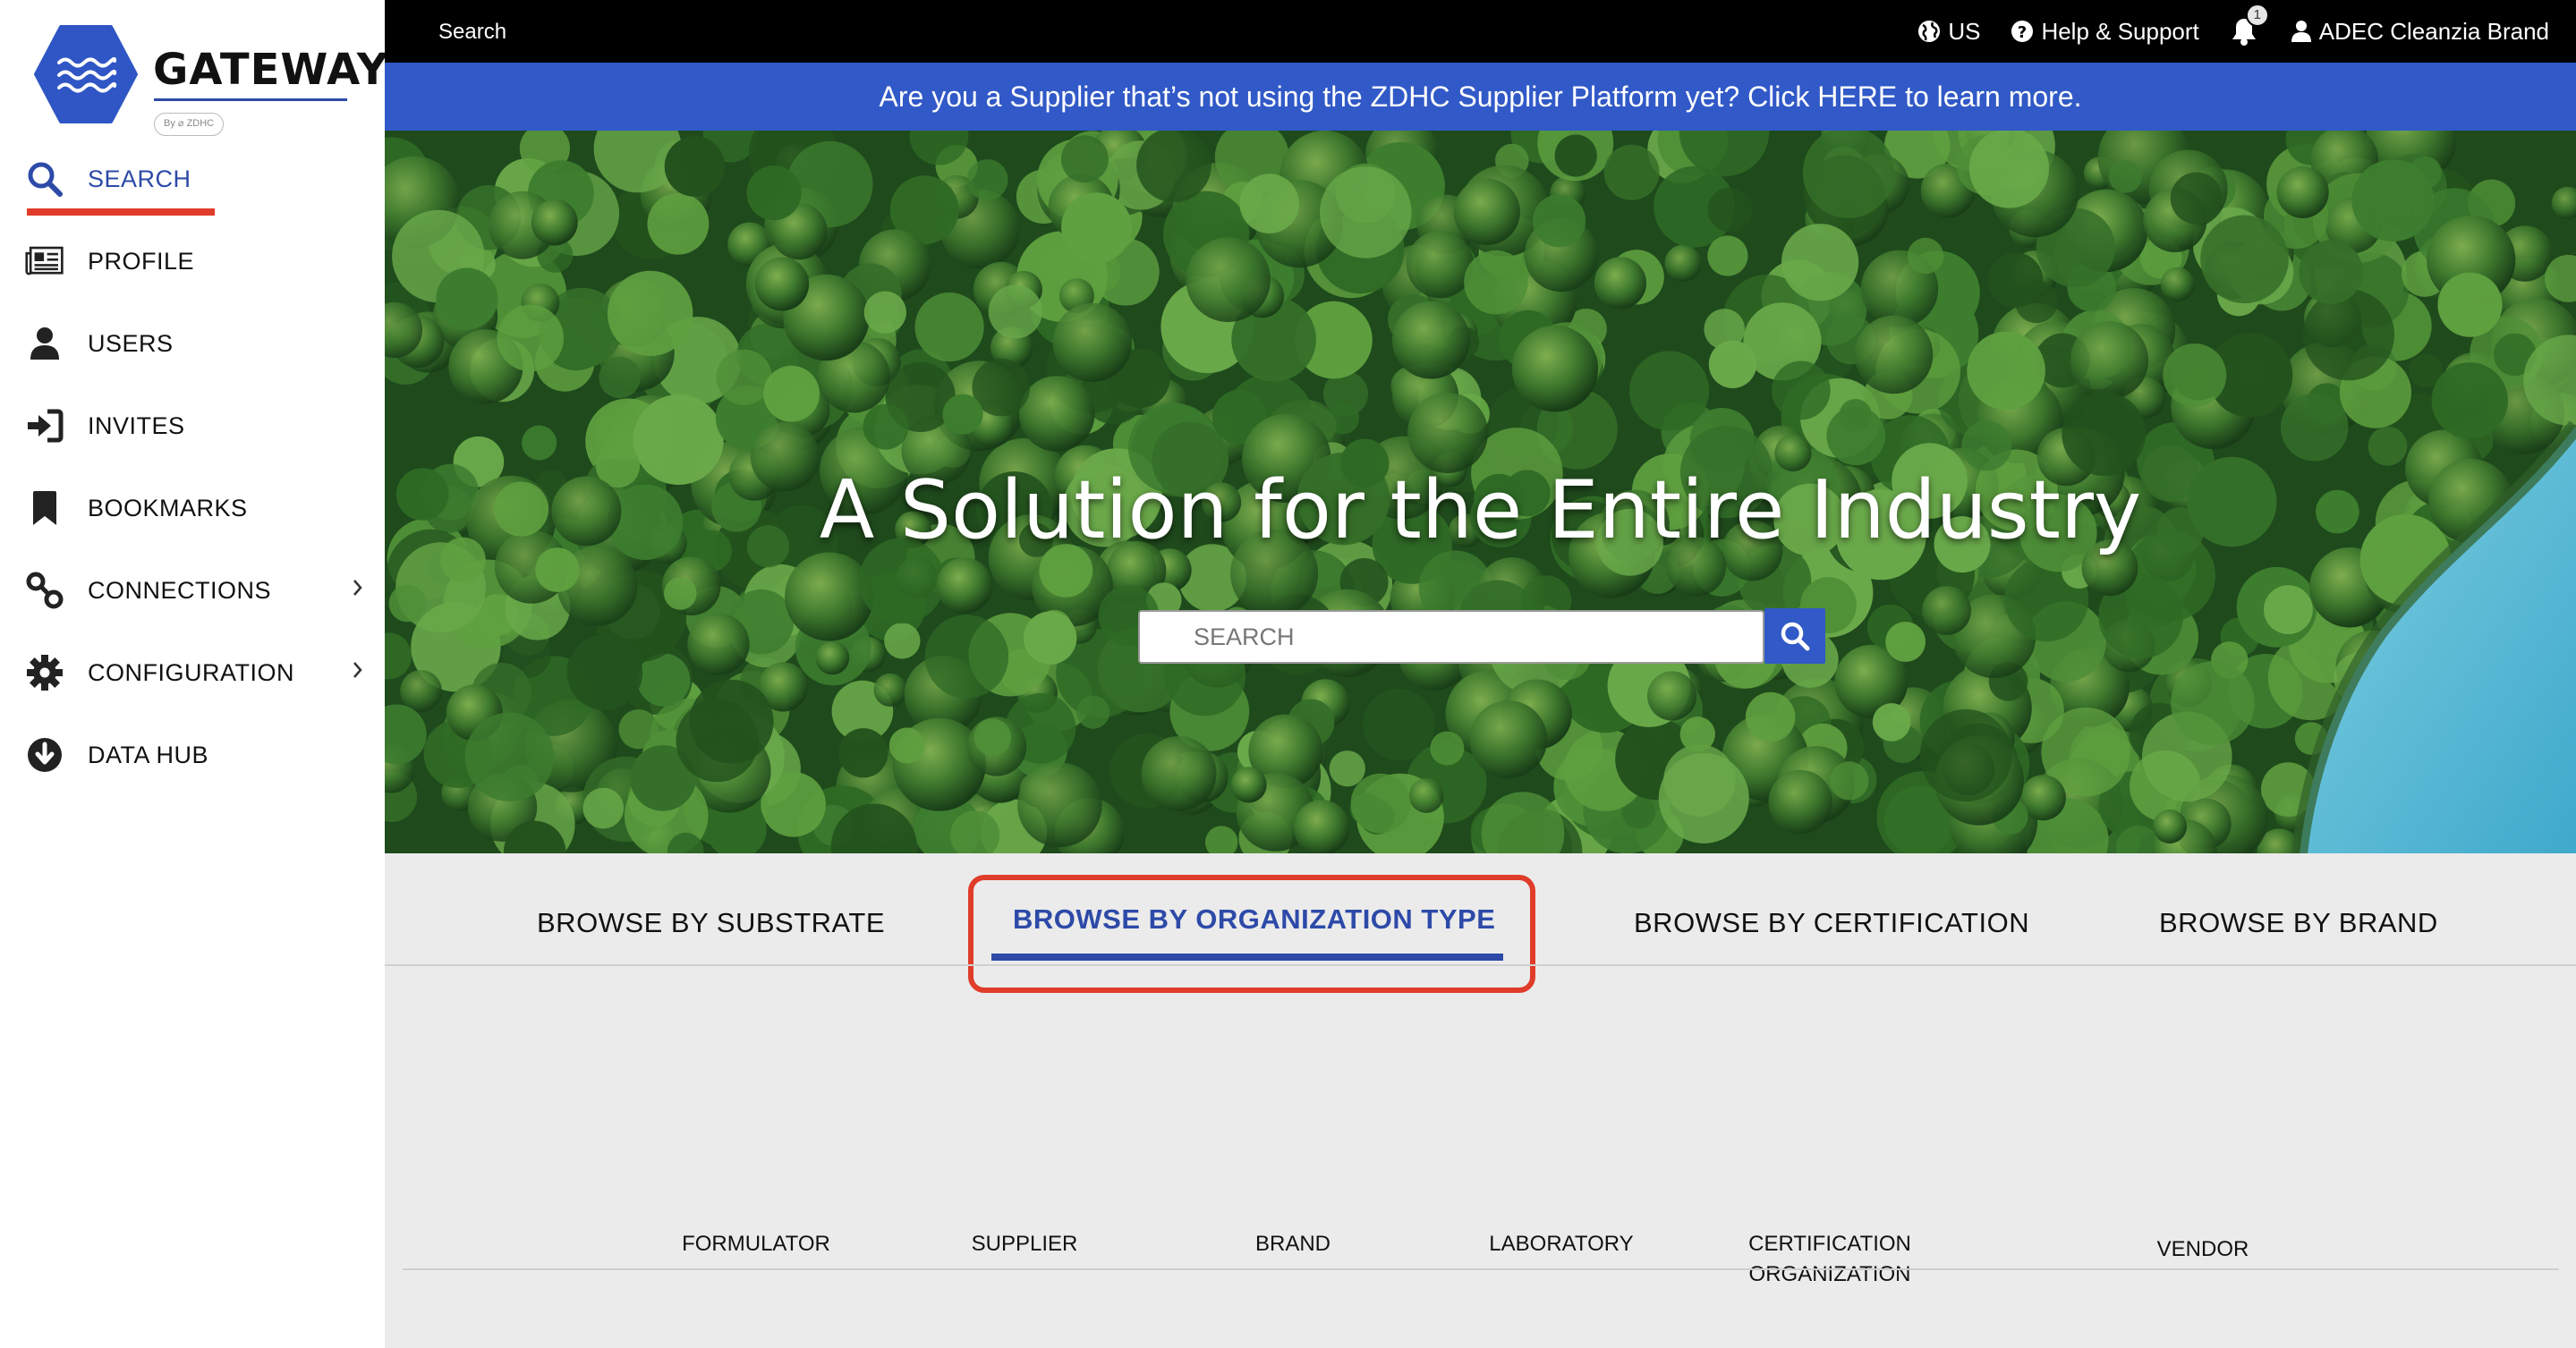  I want to click on sidebar-item-label: CONFIGURATION, so click(191, 672).